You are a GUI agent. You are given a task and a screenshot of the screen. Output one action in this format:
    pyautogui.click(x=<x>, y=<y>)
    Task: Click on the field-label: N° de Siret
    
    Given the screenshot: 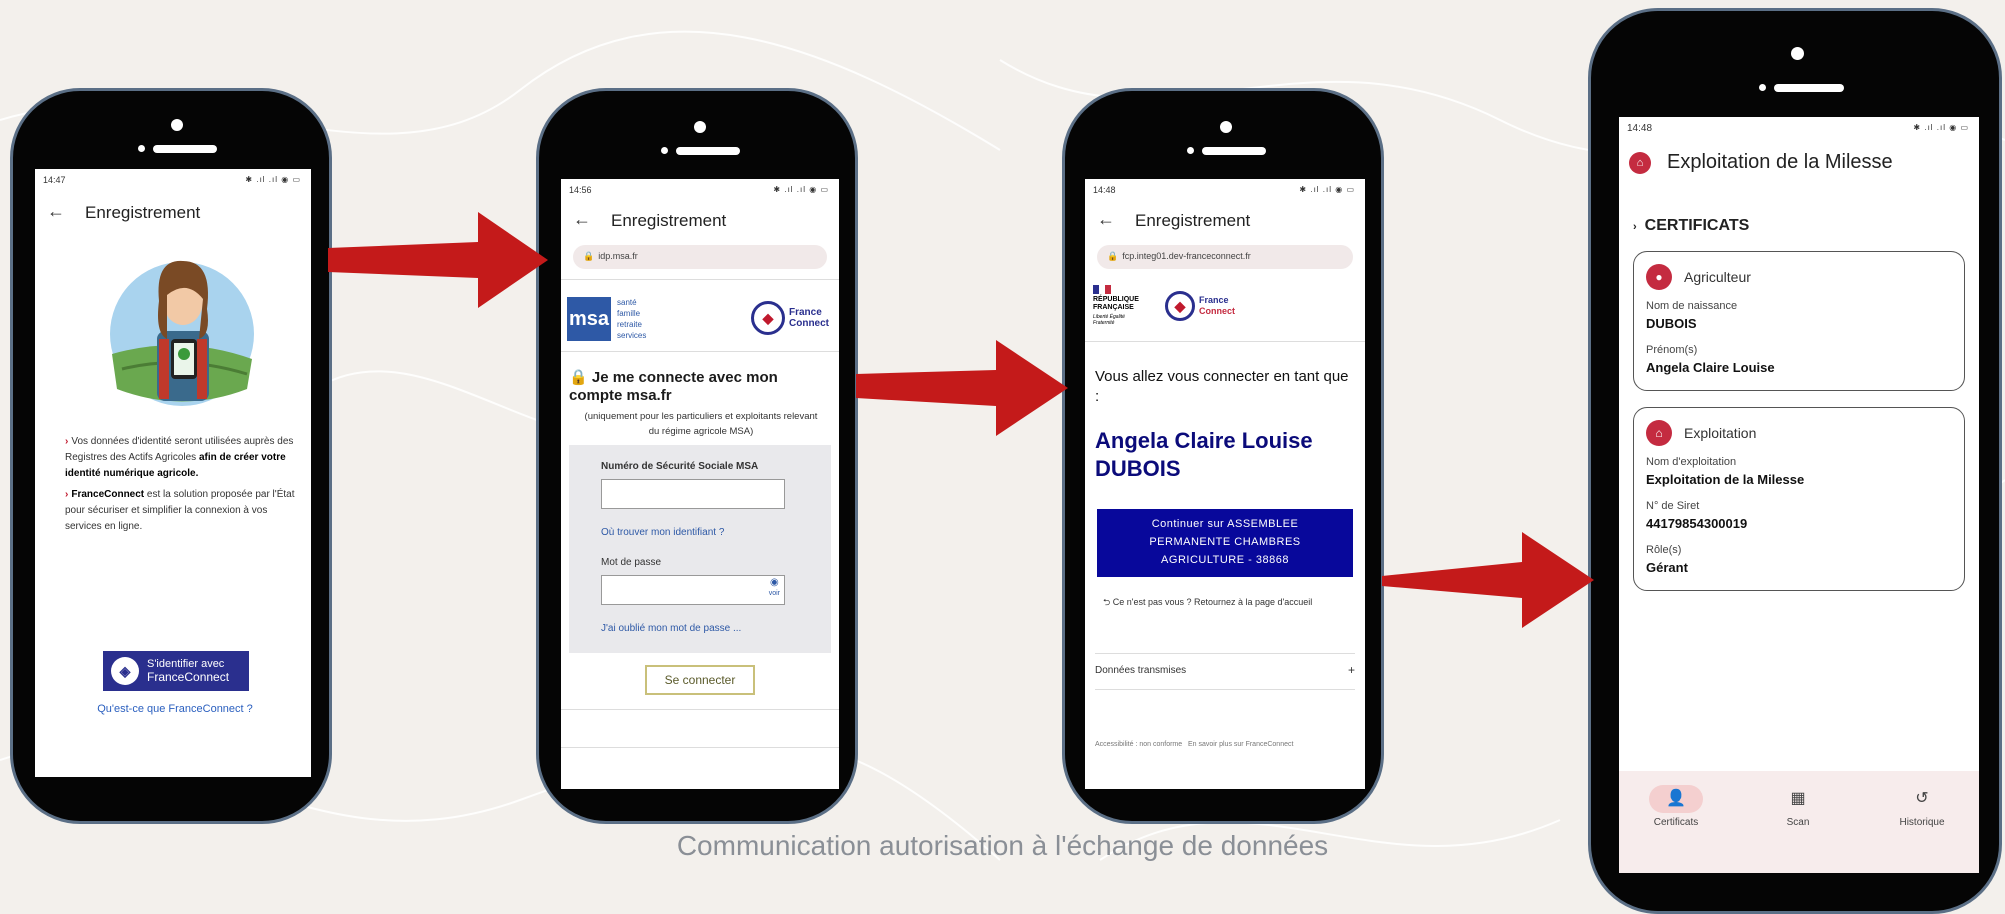 What is the action you would take?
    pyautogui.click(x=1673, y=506)
    